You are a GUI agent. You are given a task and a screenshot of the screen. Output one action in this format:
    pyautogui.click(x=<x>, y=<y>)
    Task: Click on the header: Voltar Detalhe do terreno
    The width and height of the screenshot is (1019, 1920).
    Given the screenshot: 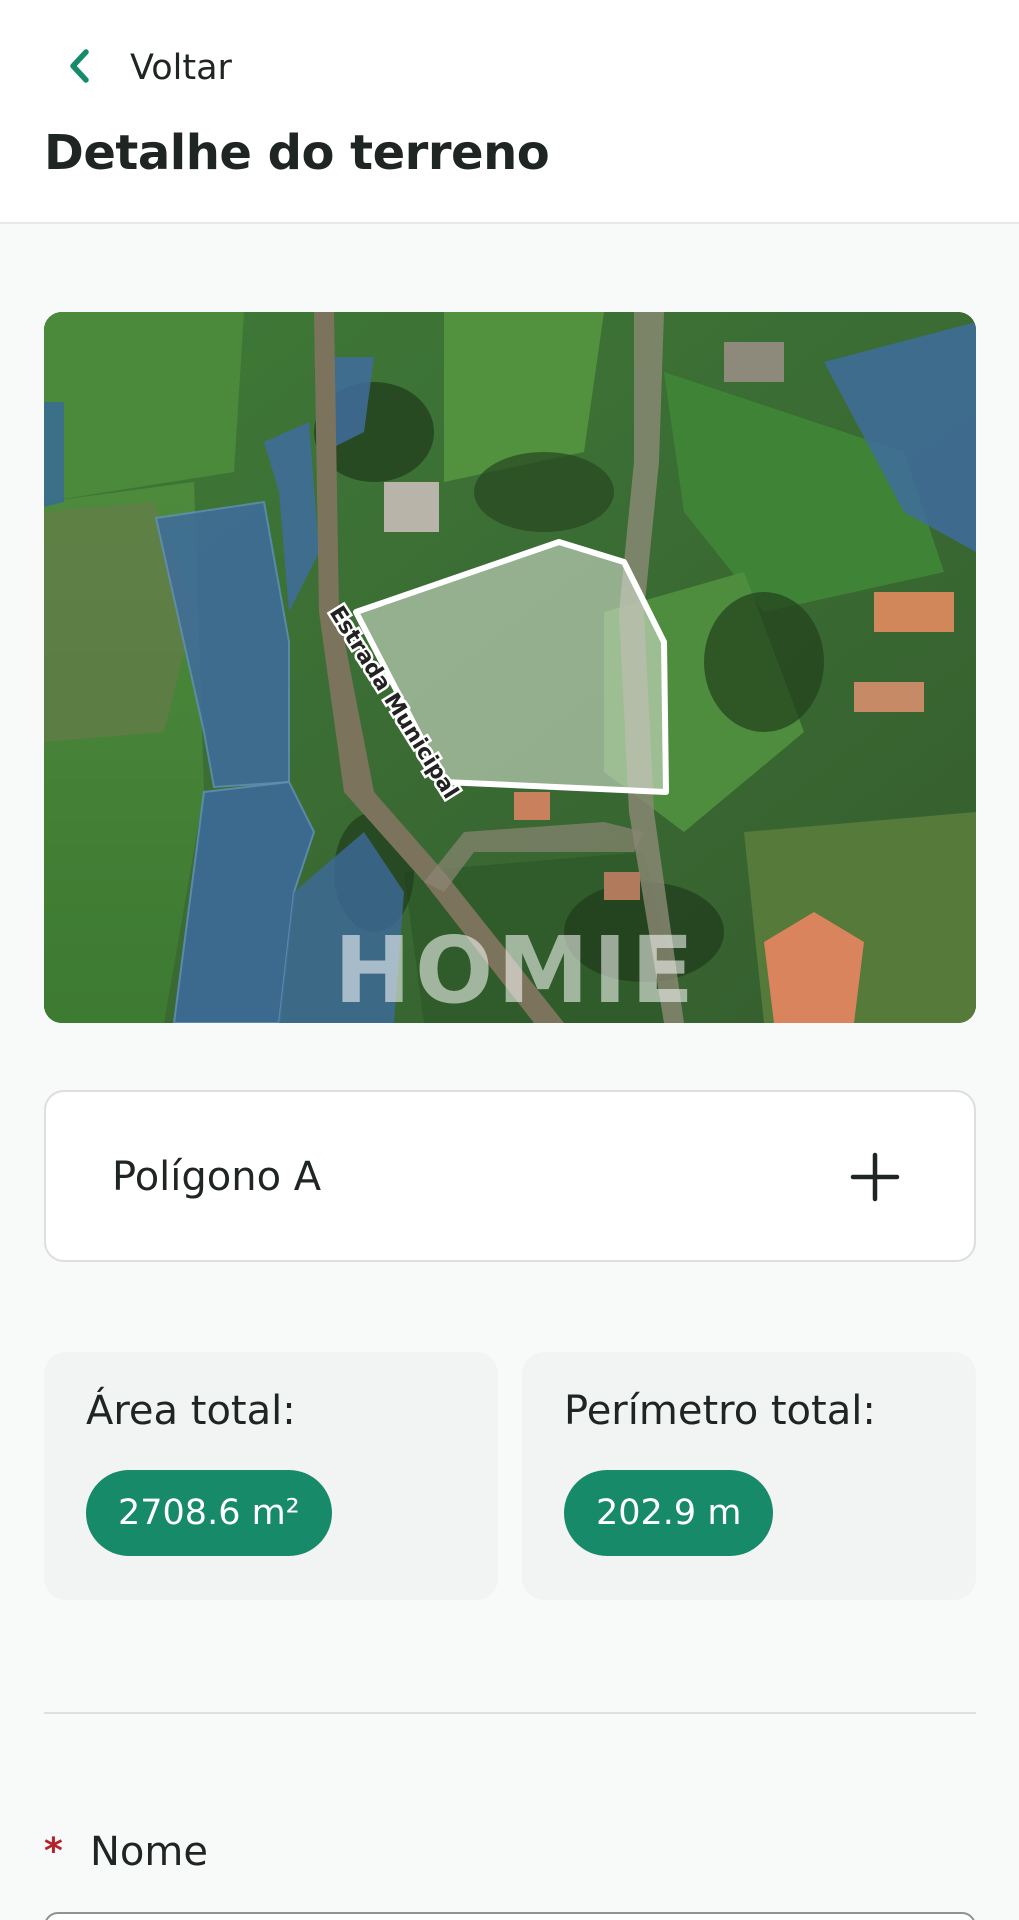 What is the action you would take?
    pyautogui.click(x=509, y=112)
    